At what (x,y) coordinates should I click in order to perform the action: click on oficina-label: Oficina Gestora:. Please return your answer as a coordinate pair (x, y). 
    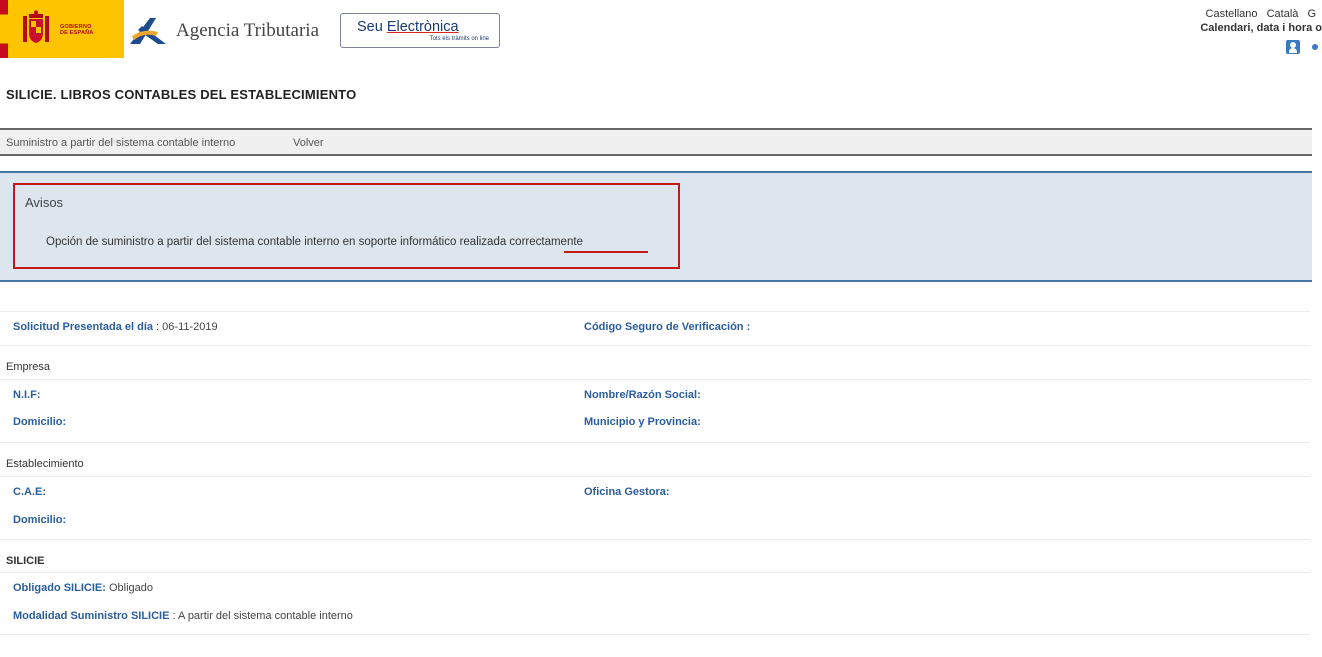
    Looking at the image, I should click on (627, 492).